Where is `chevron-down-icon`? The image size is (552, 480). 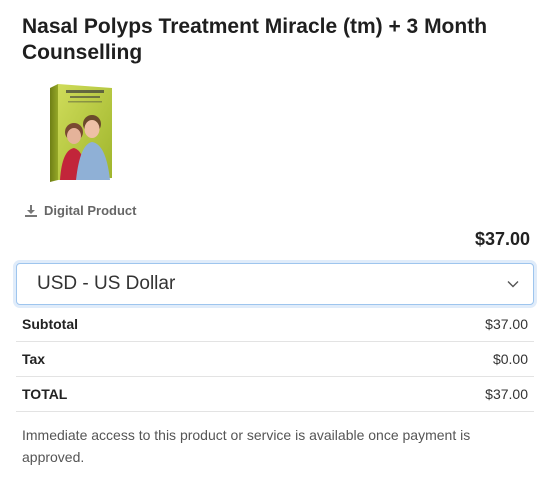
chevron-down-icon is located at coordinates (513, 284).